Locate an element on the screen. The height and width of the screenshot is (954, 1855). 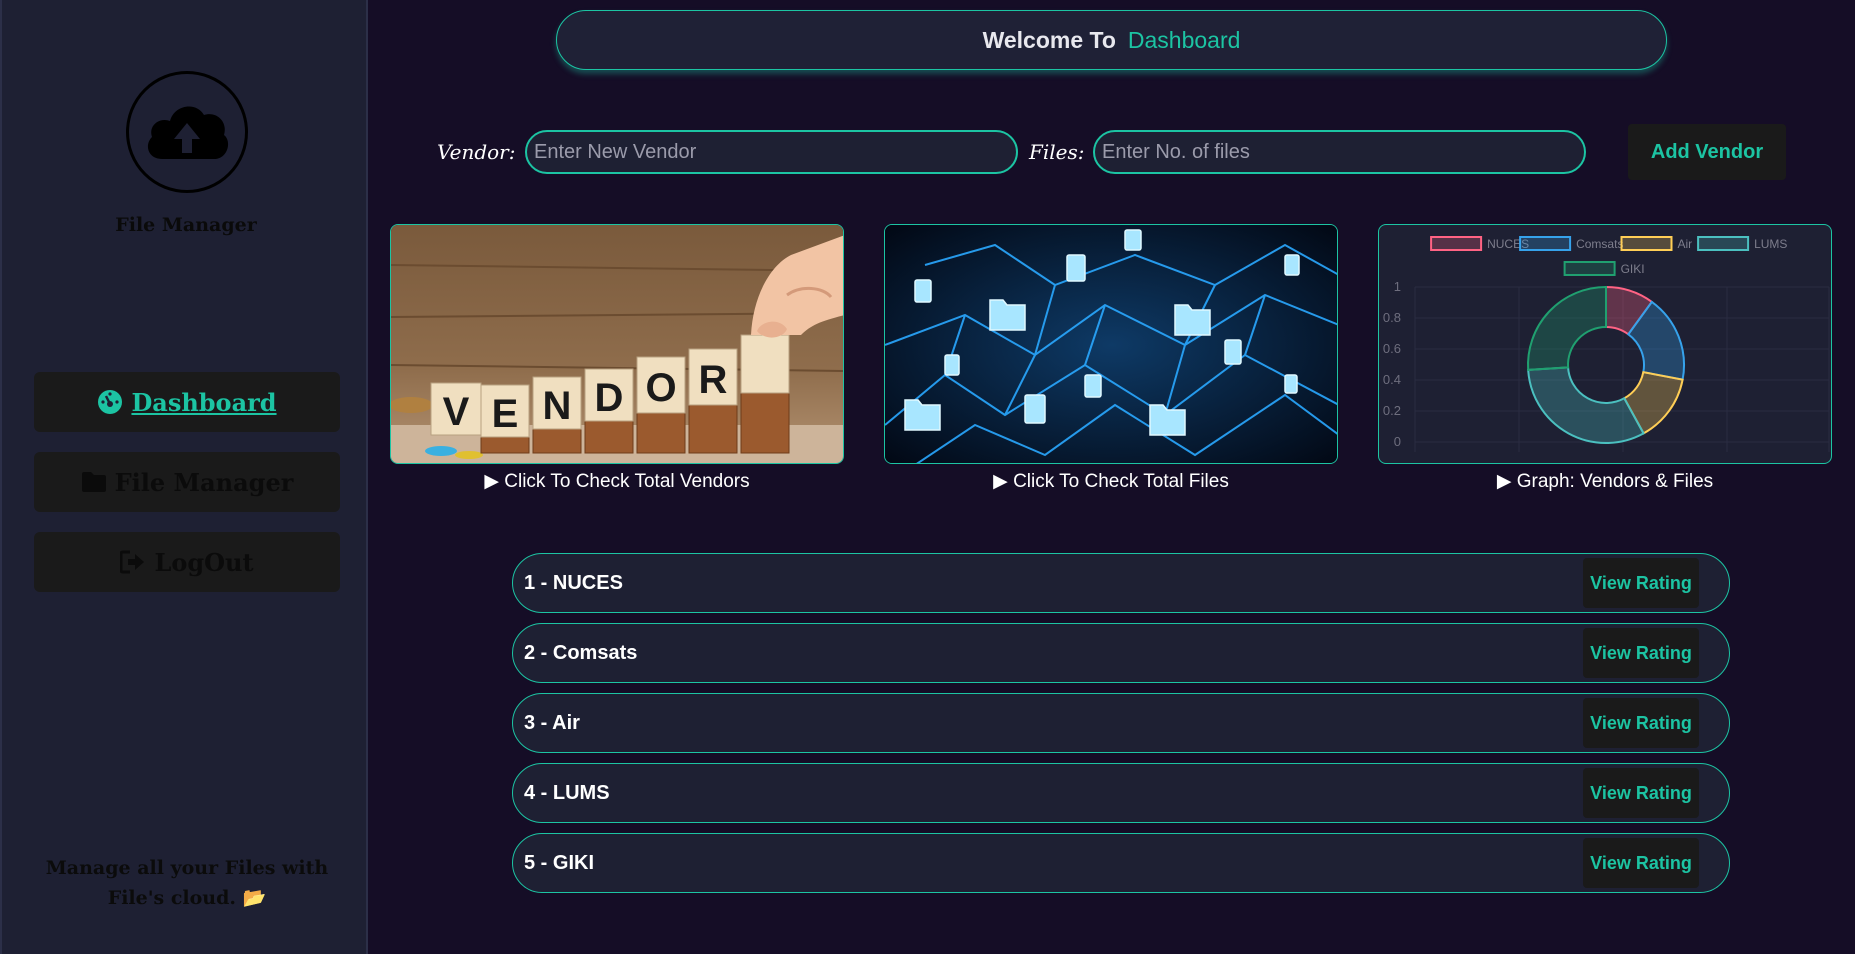
vendor-name: 4 - LUMS is located at coordinates (567, 792).